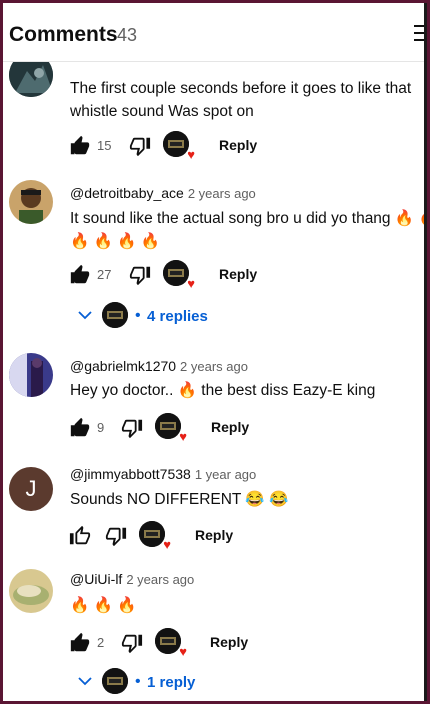 This screenshot has height=704, width=430. What do you see at coordinates (179, 499) in the screenshot?
I see `comment-text: Sounds NO DIFFERENT 😂 😂` at bounding box center [179, 499].